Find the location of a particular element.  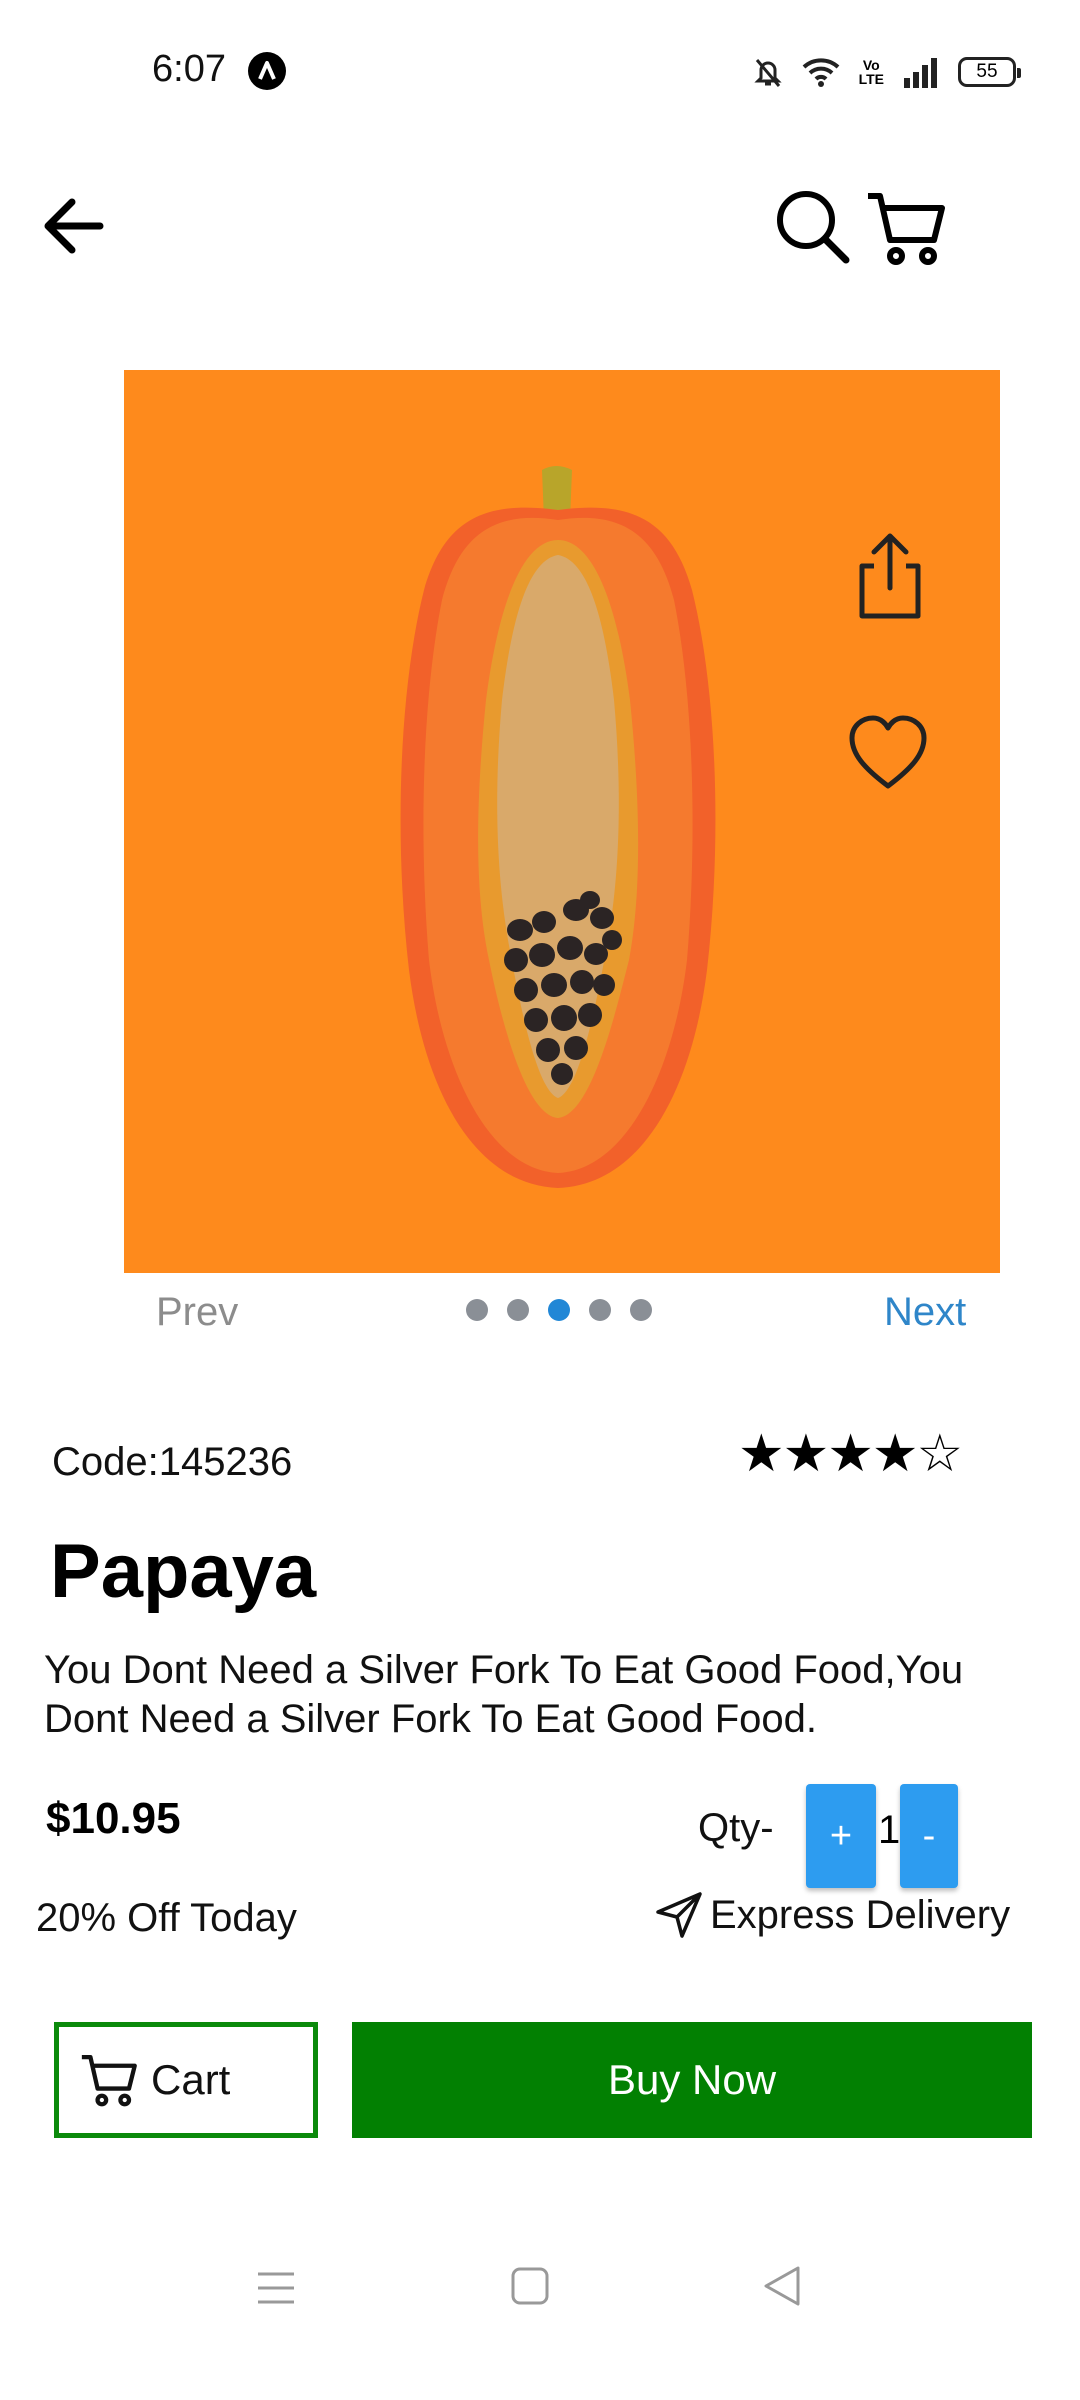

qty-increase-button: + is located at coordinates (841, 1836).